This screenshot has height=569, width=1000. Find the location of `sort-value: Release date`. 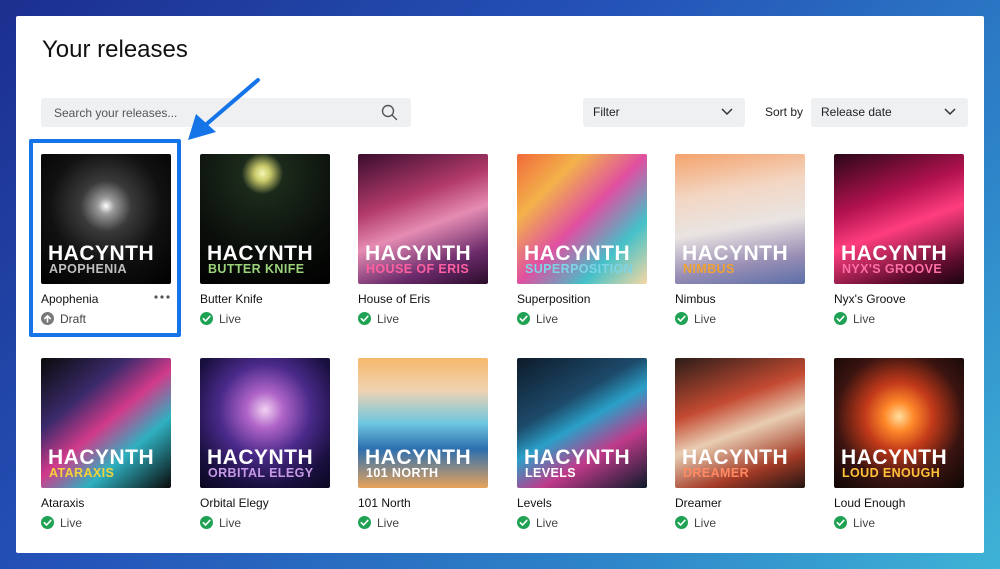

sort-value: Release date is located at coordinates (856, 112).